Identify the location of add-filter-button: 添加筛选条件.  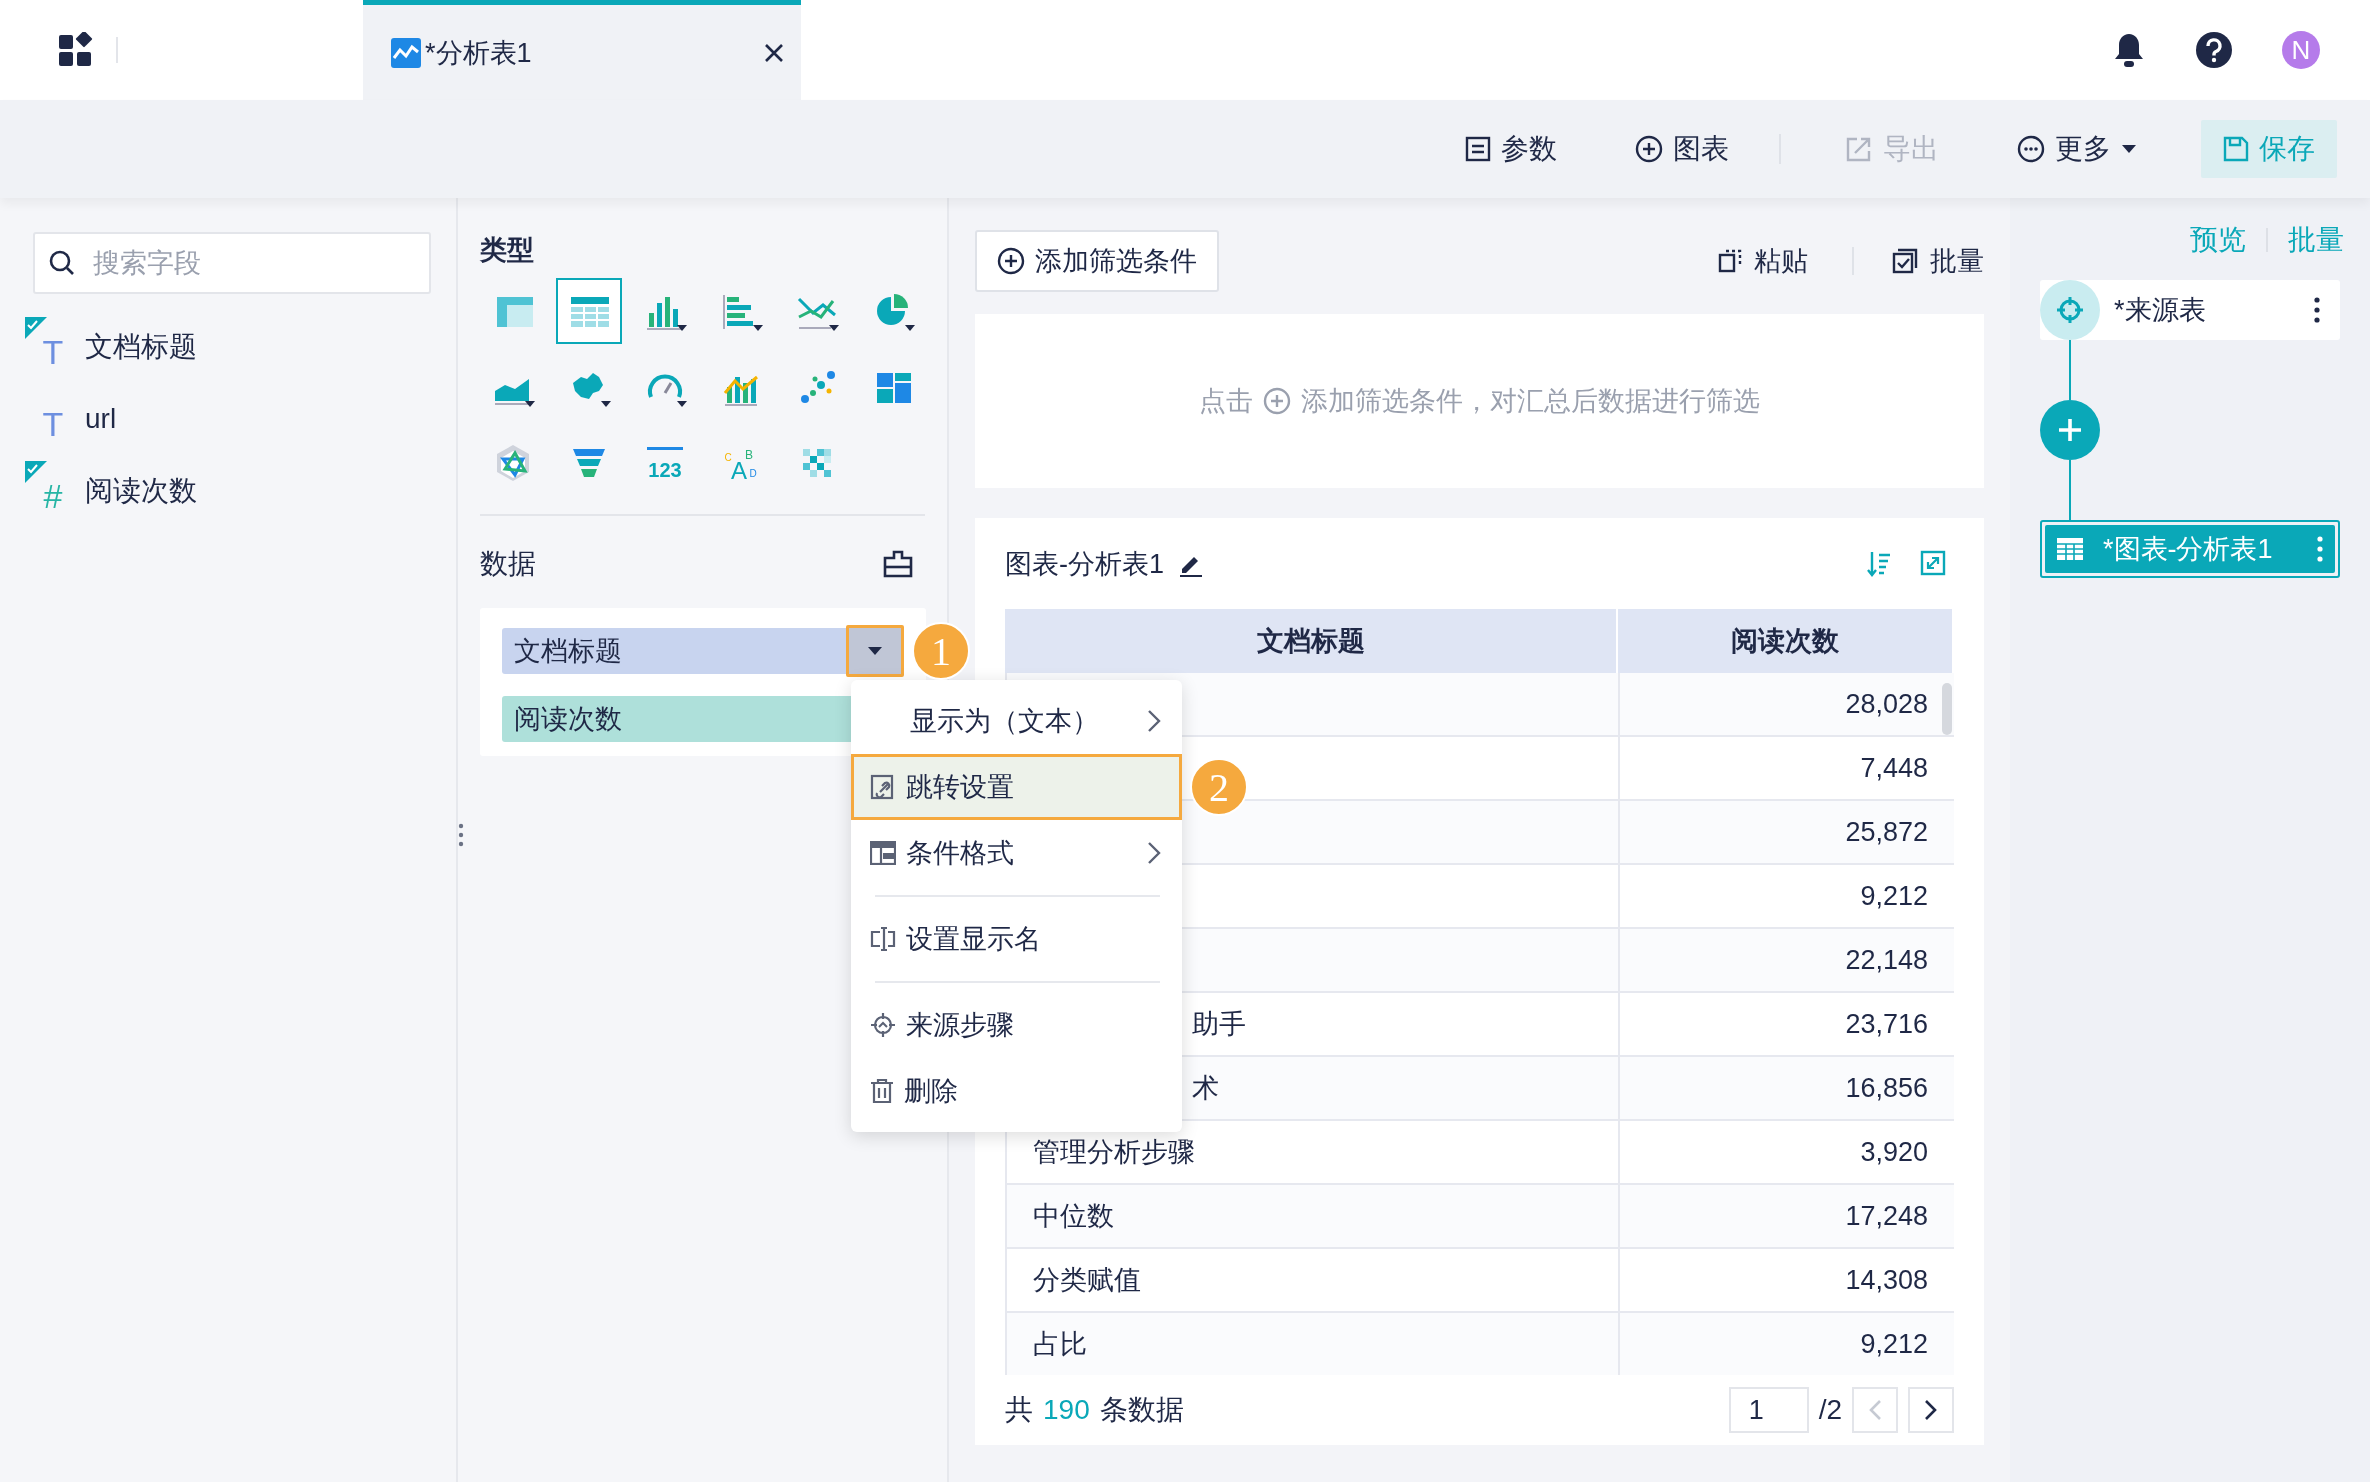
(1097, 261).